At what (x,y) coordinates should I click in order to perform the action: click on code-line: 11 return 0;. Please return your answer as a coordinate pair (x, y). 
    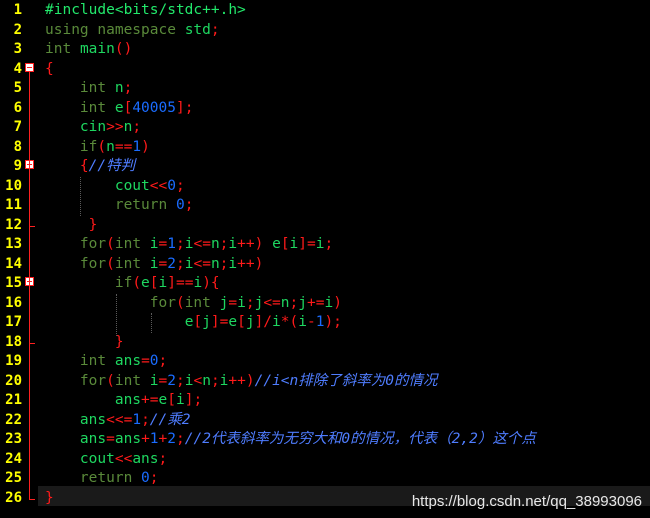
    Looking at the image, I should click on (325, 206).